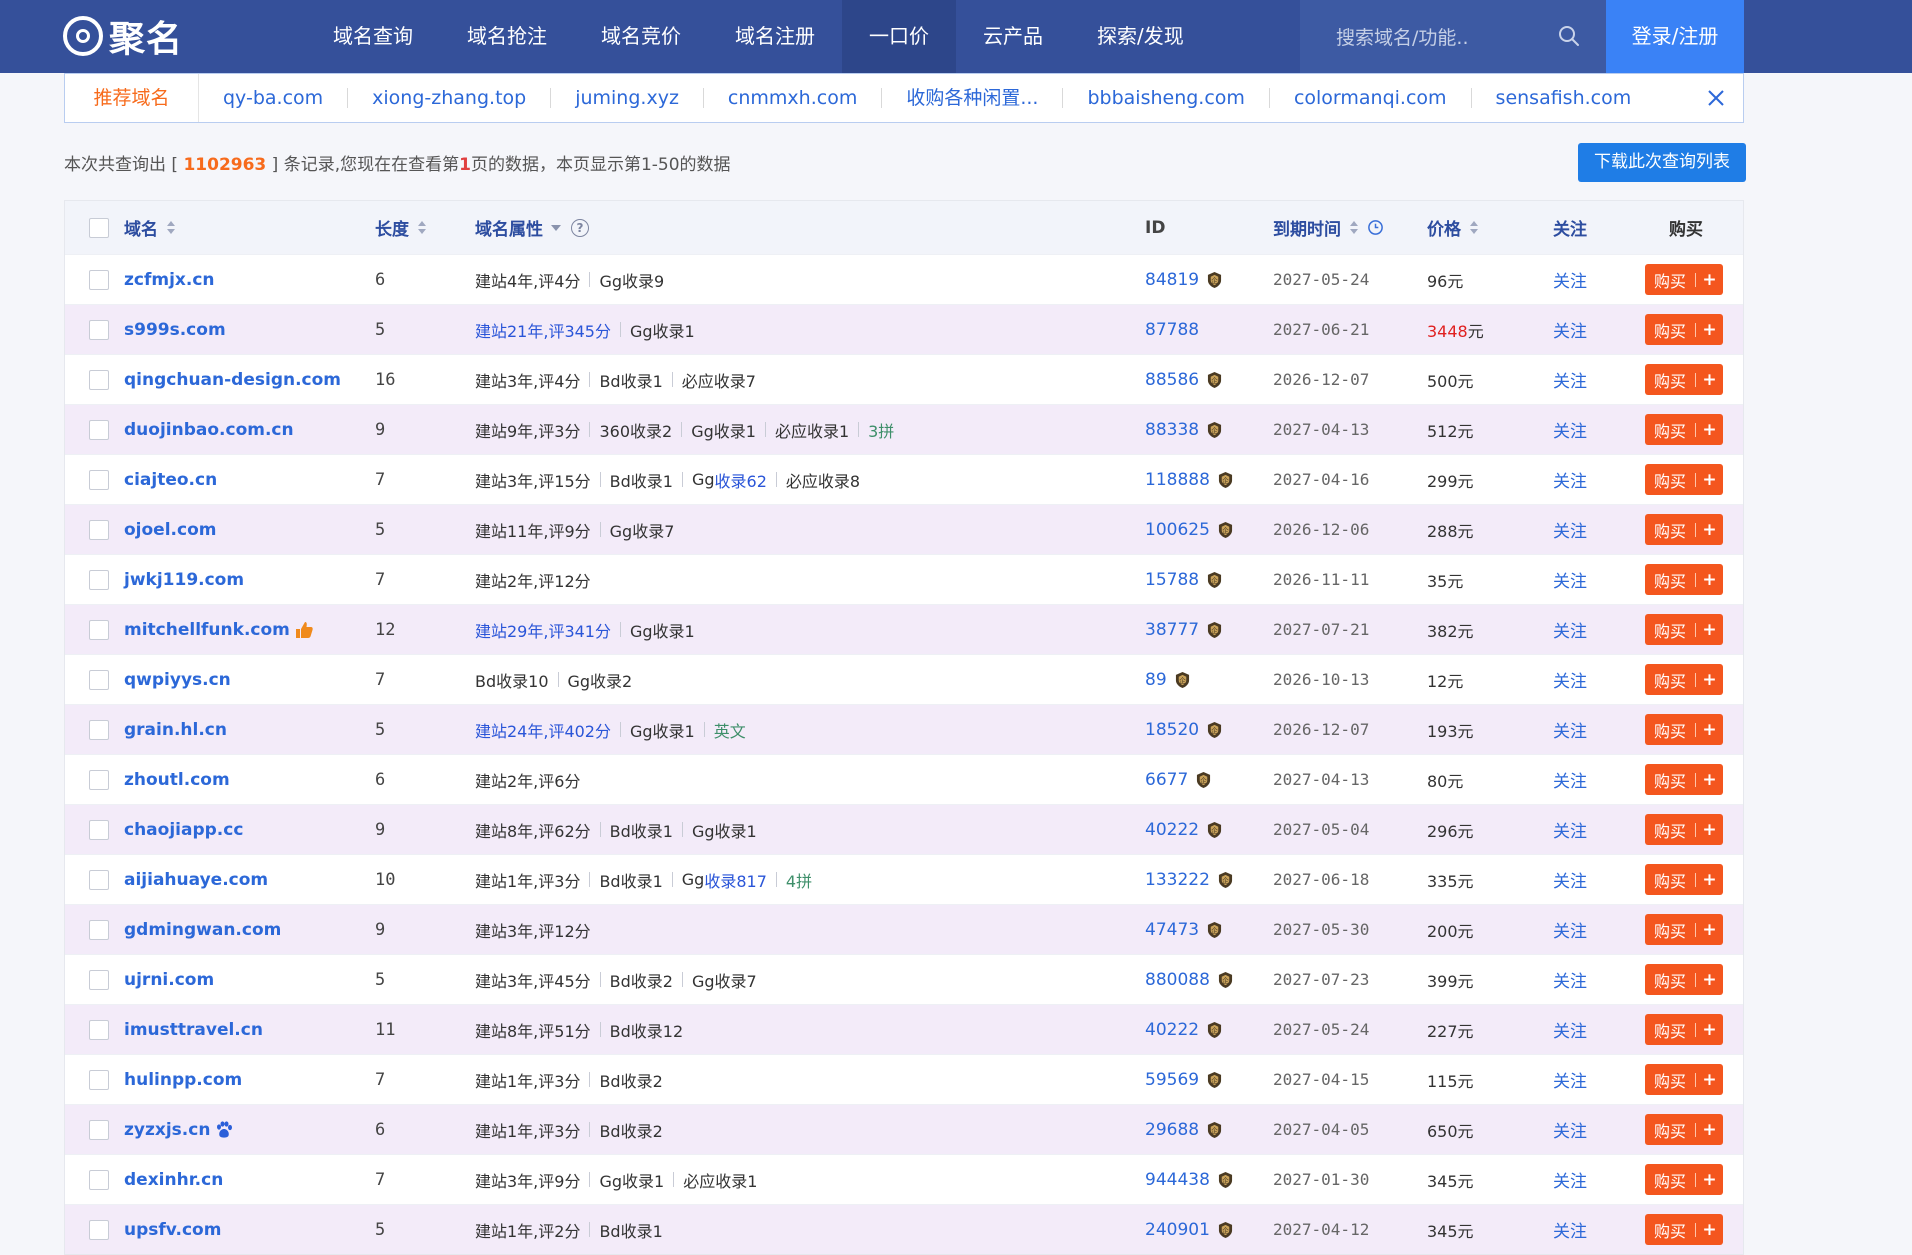  What do you see at coordinates (1183, 630) in the screenshot?
I see `seller-id-link: 38777 企` at bounding box center [1183, 630].